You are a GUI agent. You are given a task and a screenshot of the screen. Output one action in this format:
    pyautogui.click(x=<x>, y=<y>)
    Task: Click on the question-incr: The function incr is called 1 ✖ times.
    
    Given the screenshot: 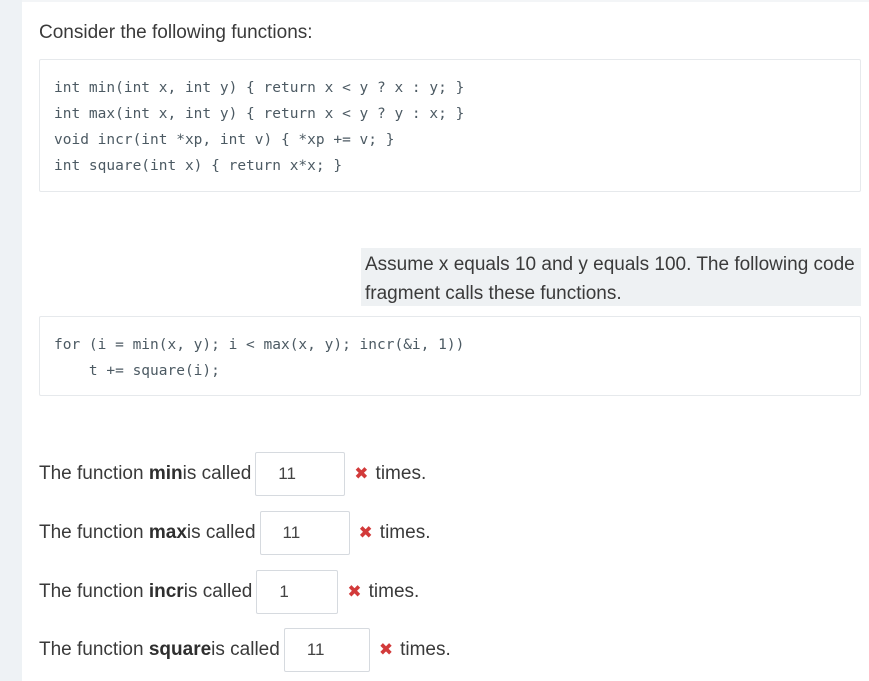 What is the action you would take?
    pyautogui.click(x=229, y=592)
    